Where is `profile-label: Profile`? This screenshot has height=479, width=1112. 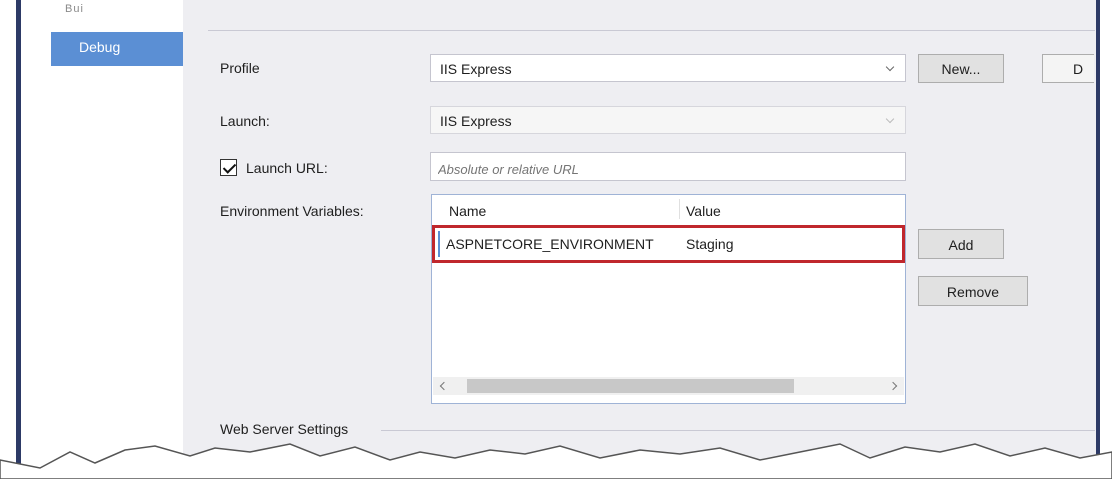 profile-label: Profile is located at coordinates (240, 68).